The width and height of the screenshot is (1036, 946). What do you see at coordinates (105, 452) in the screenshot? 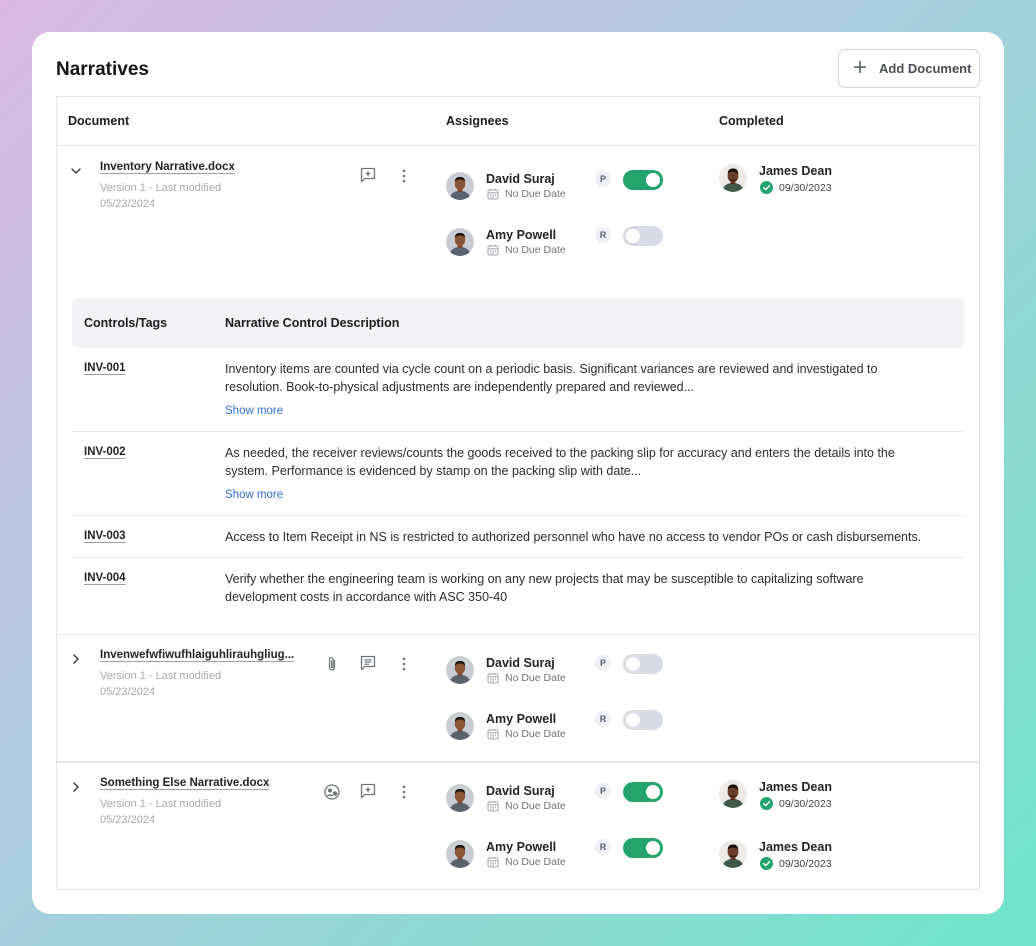
I see `control-id-link: INV-002` at bounding box center [105, 452].